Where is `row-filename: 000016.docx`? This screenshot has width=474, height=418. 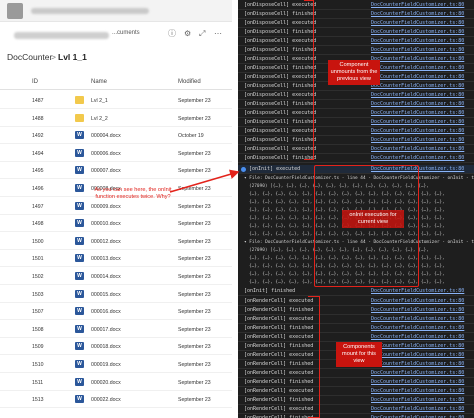
row-filename: 000016.docx is located at coordinates (106, 312).